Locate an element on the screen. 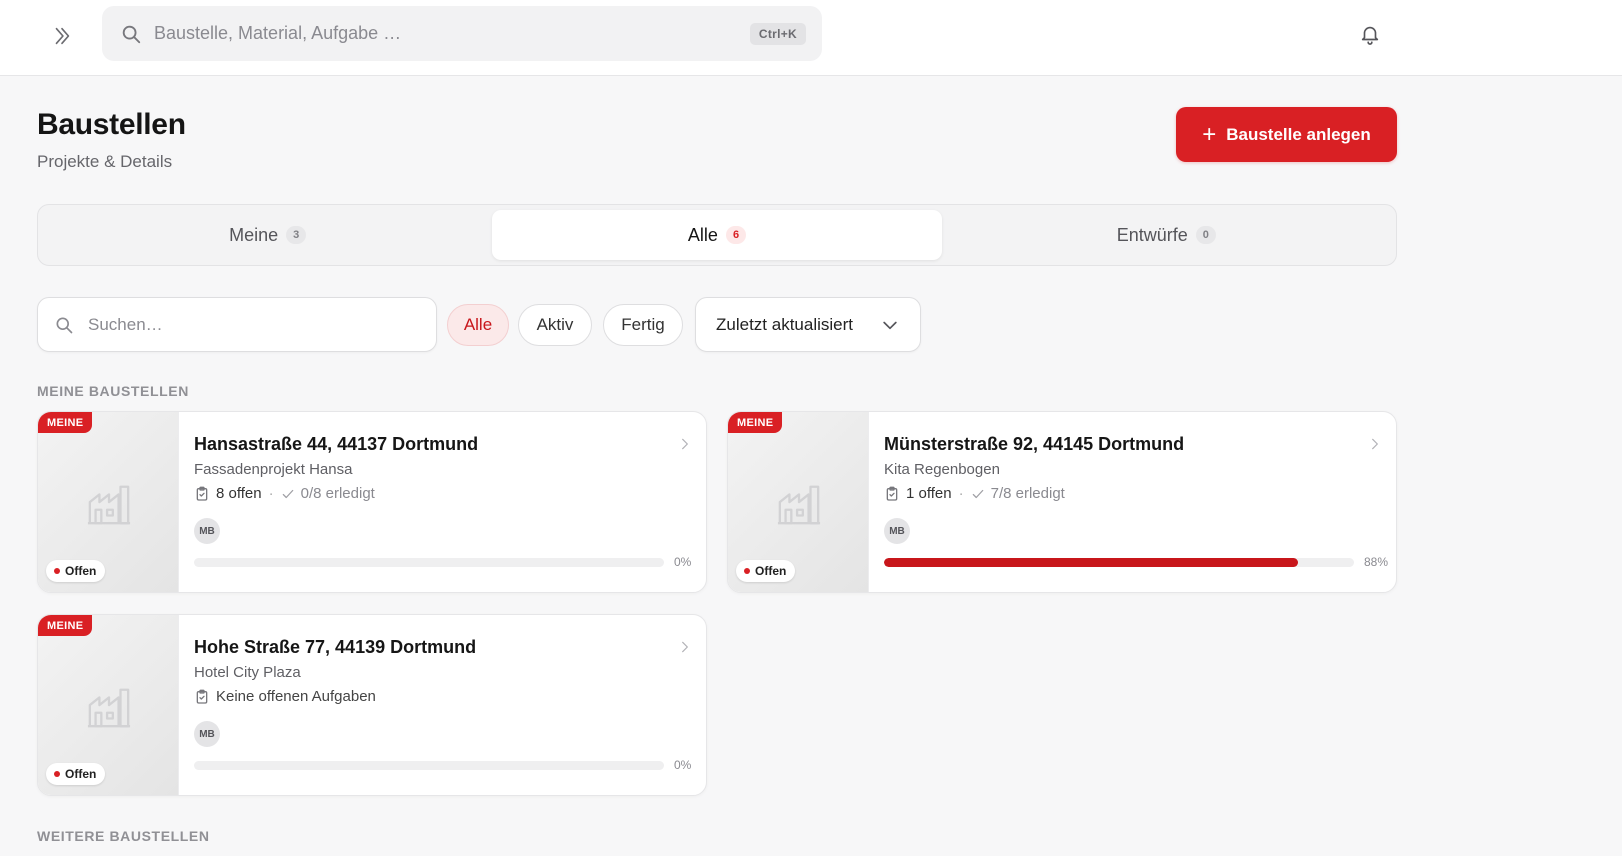 The image size is (1622, 856). create-site-button: + Baustelle anlegen is located at coordinates (1286, 134).